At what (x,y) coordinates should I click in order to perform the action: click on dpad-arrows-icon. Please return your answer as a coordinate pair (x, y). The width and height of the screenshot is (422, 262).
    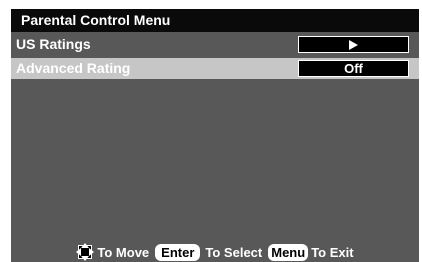
    Looking at the image, I should click on (85, 252).